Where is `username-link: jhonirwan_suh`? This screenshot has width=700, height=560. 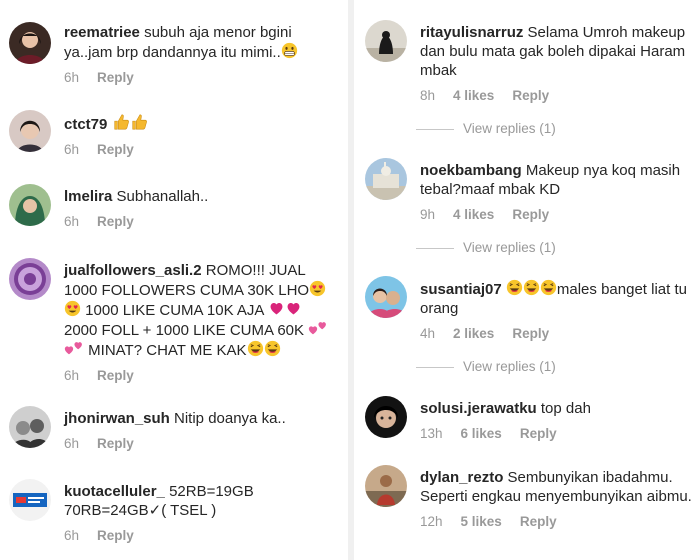 username-link: jhonirwan_suh is located at coordinates (117, 418).